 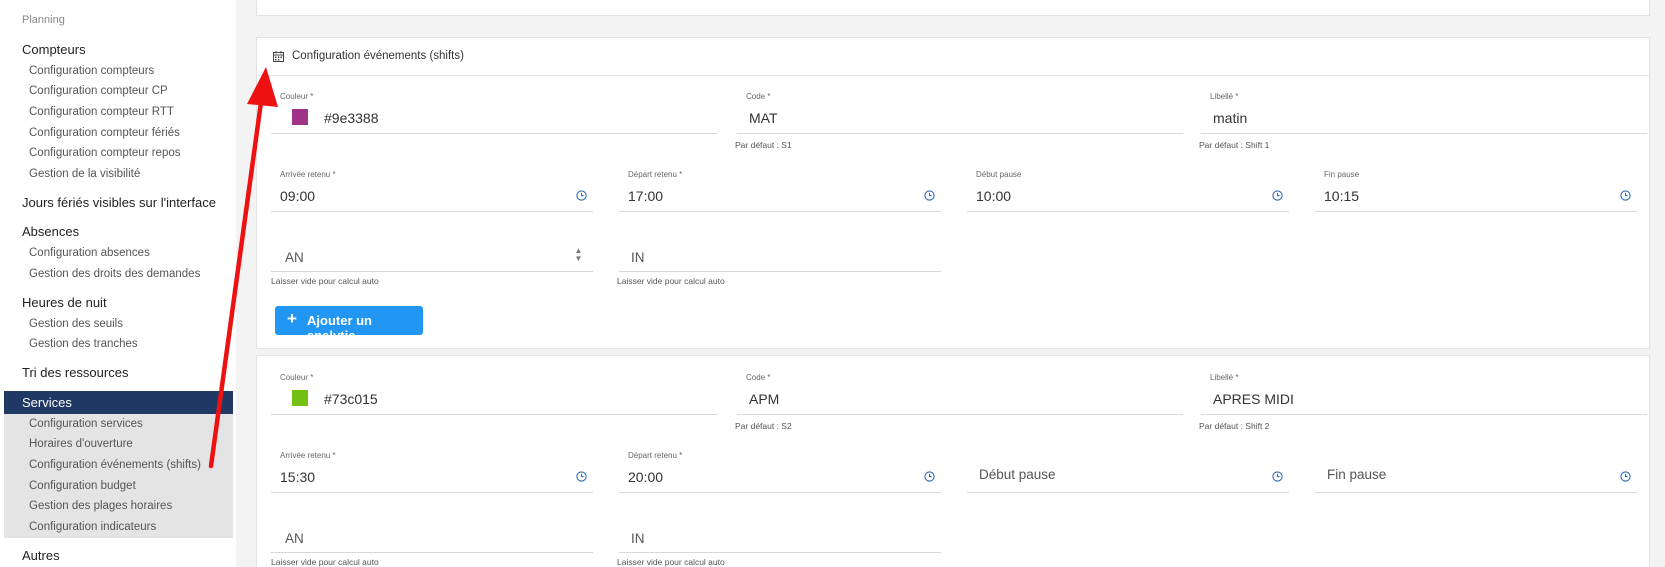 What do you see at coordinates (432, 251) in the screenshot?
I see `an-select: AN ▲ ▼` at bounding box center [432, 251].